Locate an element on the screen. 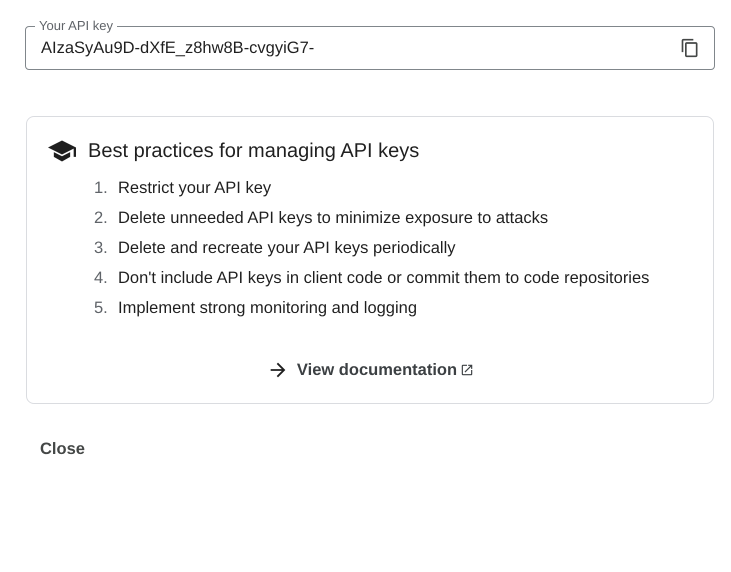  practice-item: Delete and recreate your API keys periodically is located at coordinates (287, 248).